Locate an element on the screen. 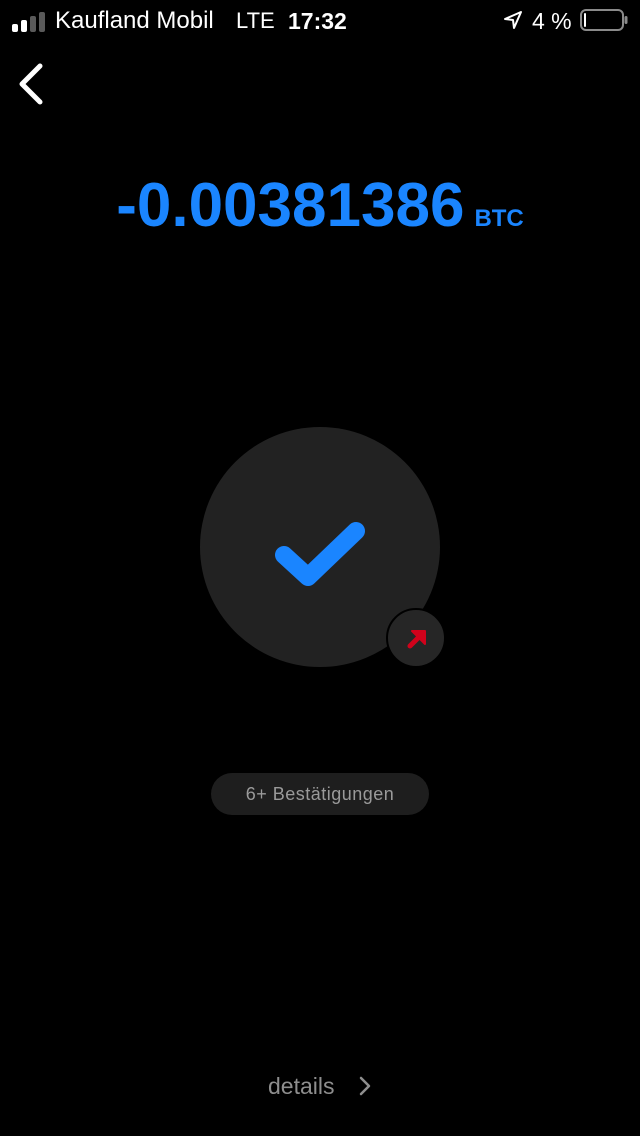  location-arrow-icon is located at coordinates (513, 20).